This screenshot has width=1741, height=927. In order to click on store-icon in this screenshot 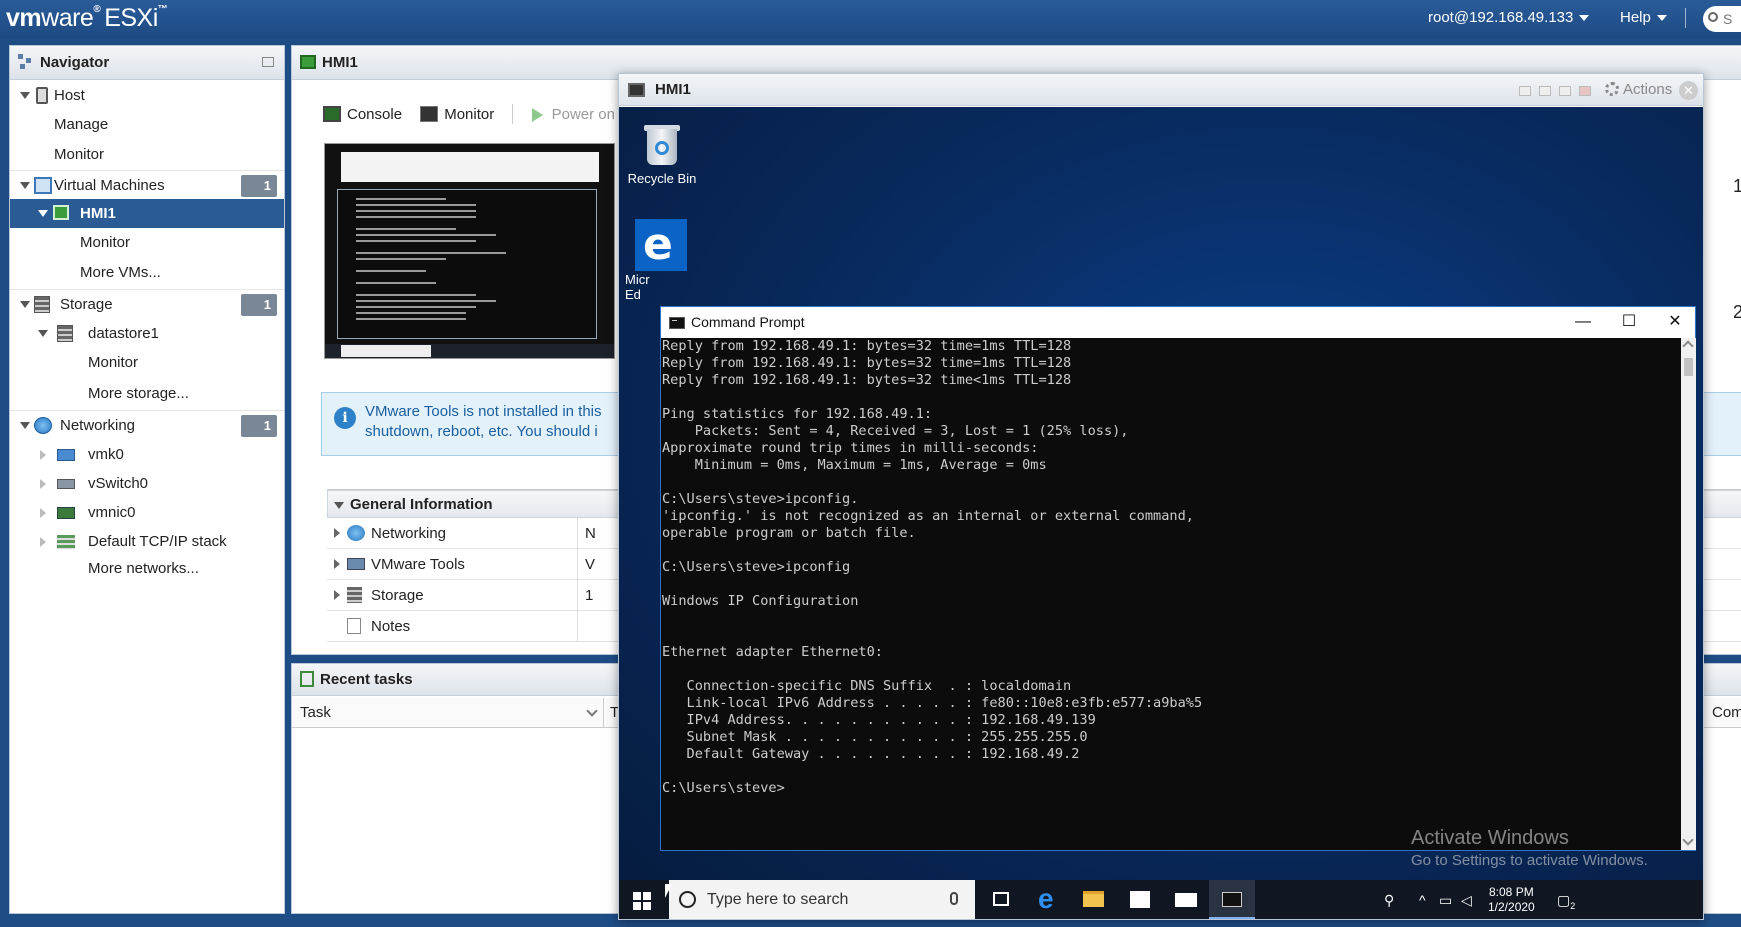, I will do `click(1140, 899)`.